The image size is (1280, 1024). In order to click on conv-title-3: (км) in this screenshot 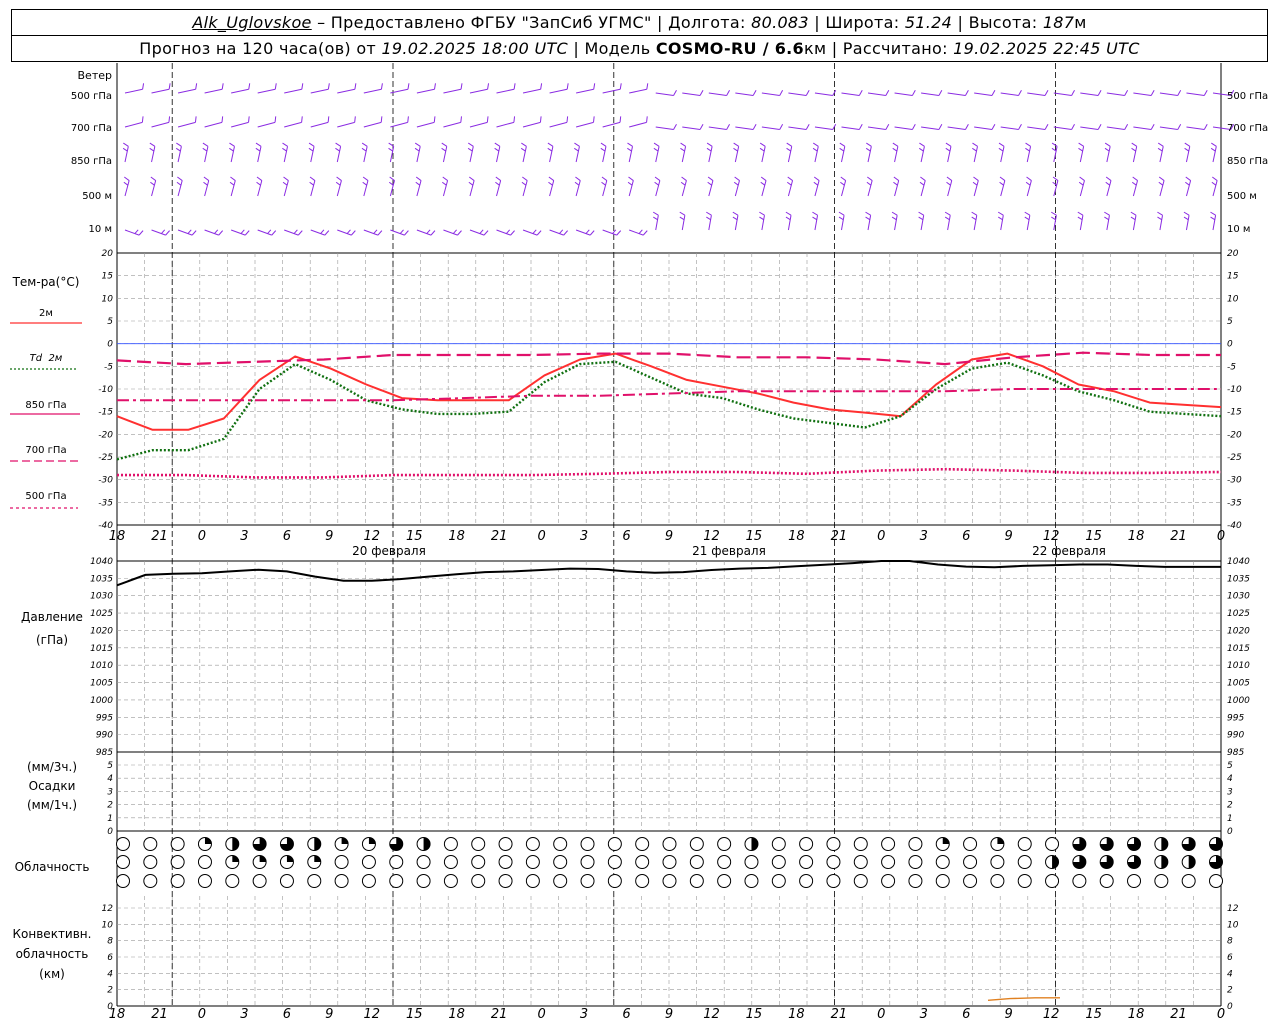, I will do `click(52, 974)`.